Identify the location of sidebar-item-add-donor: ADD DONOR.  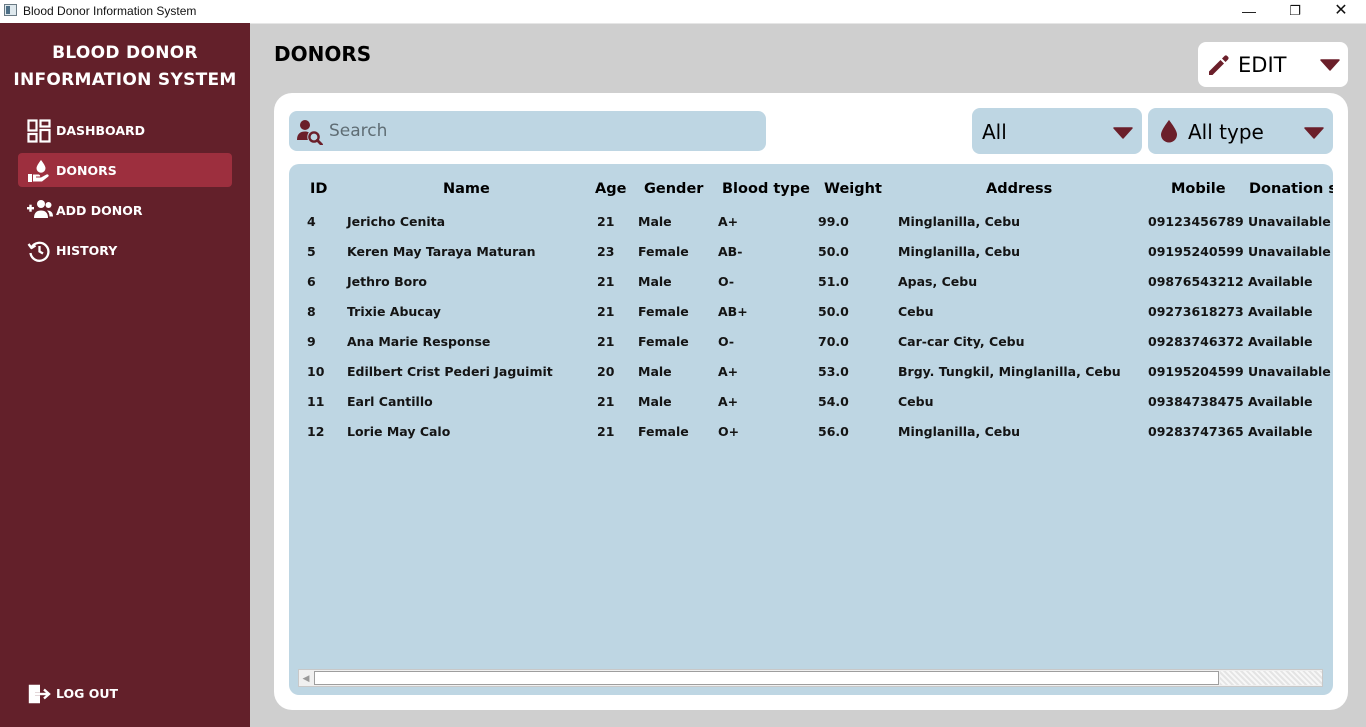
(125, 210).